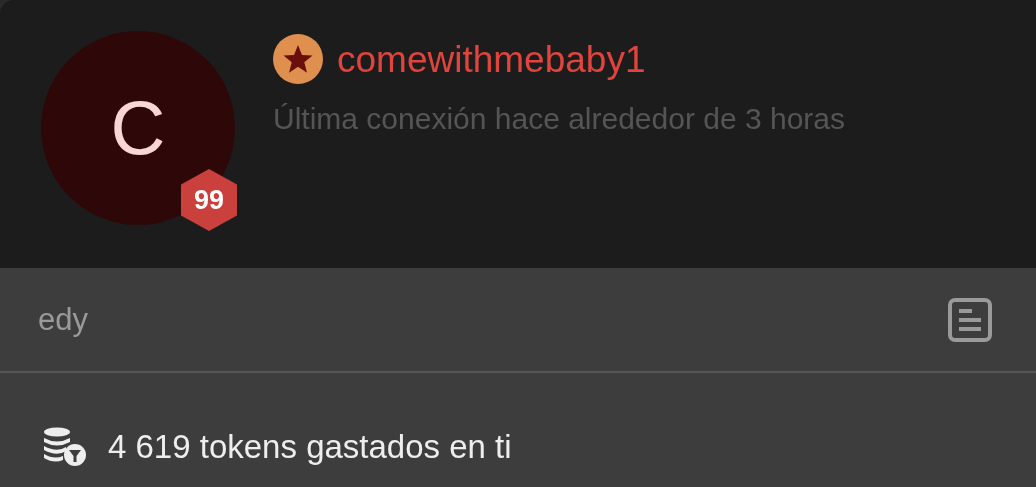 Image resolution: width=1036 pixels, height=487 pixels. I want to click on note-text: edy, so click(63, 319).